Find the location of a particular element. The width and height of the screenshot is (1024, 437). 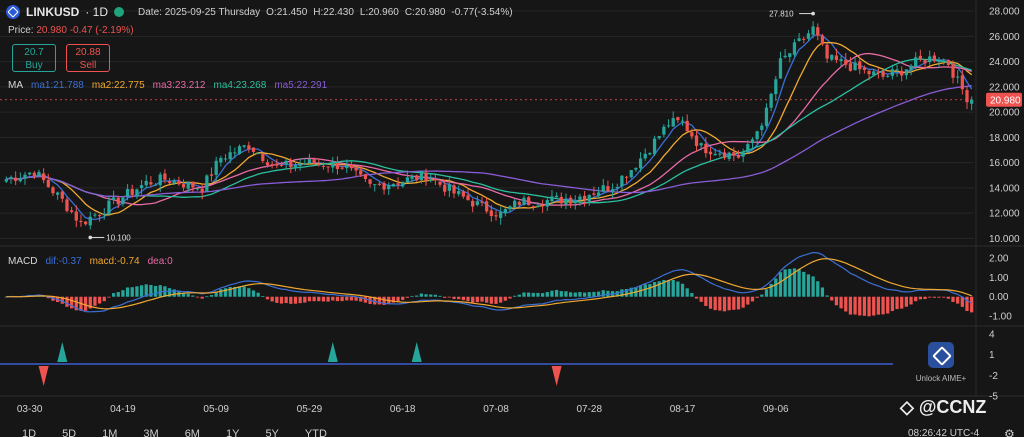

range-6m: 6M is located at coordinates (192, 432).